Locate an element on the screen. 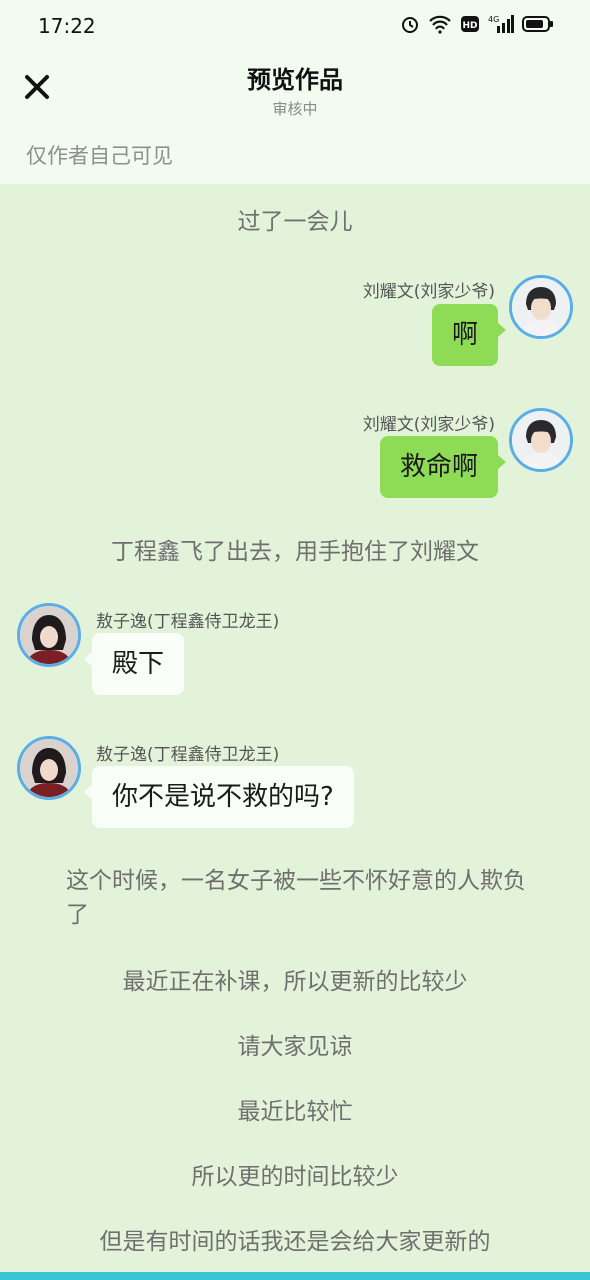  visibility-note: 仅作者自己可见 is located at coordinates (99, 156).